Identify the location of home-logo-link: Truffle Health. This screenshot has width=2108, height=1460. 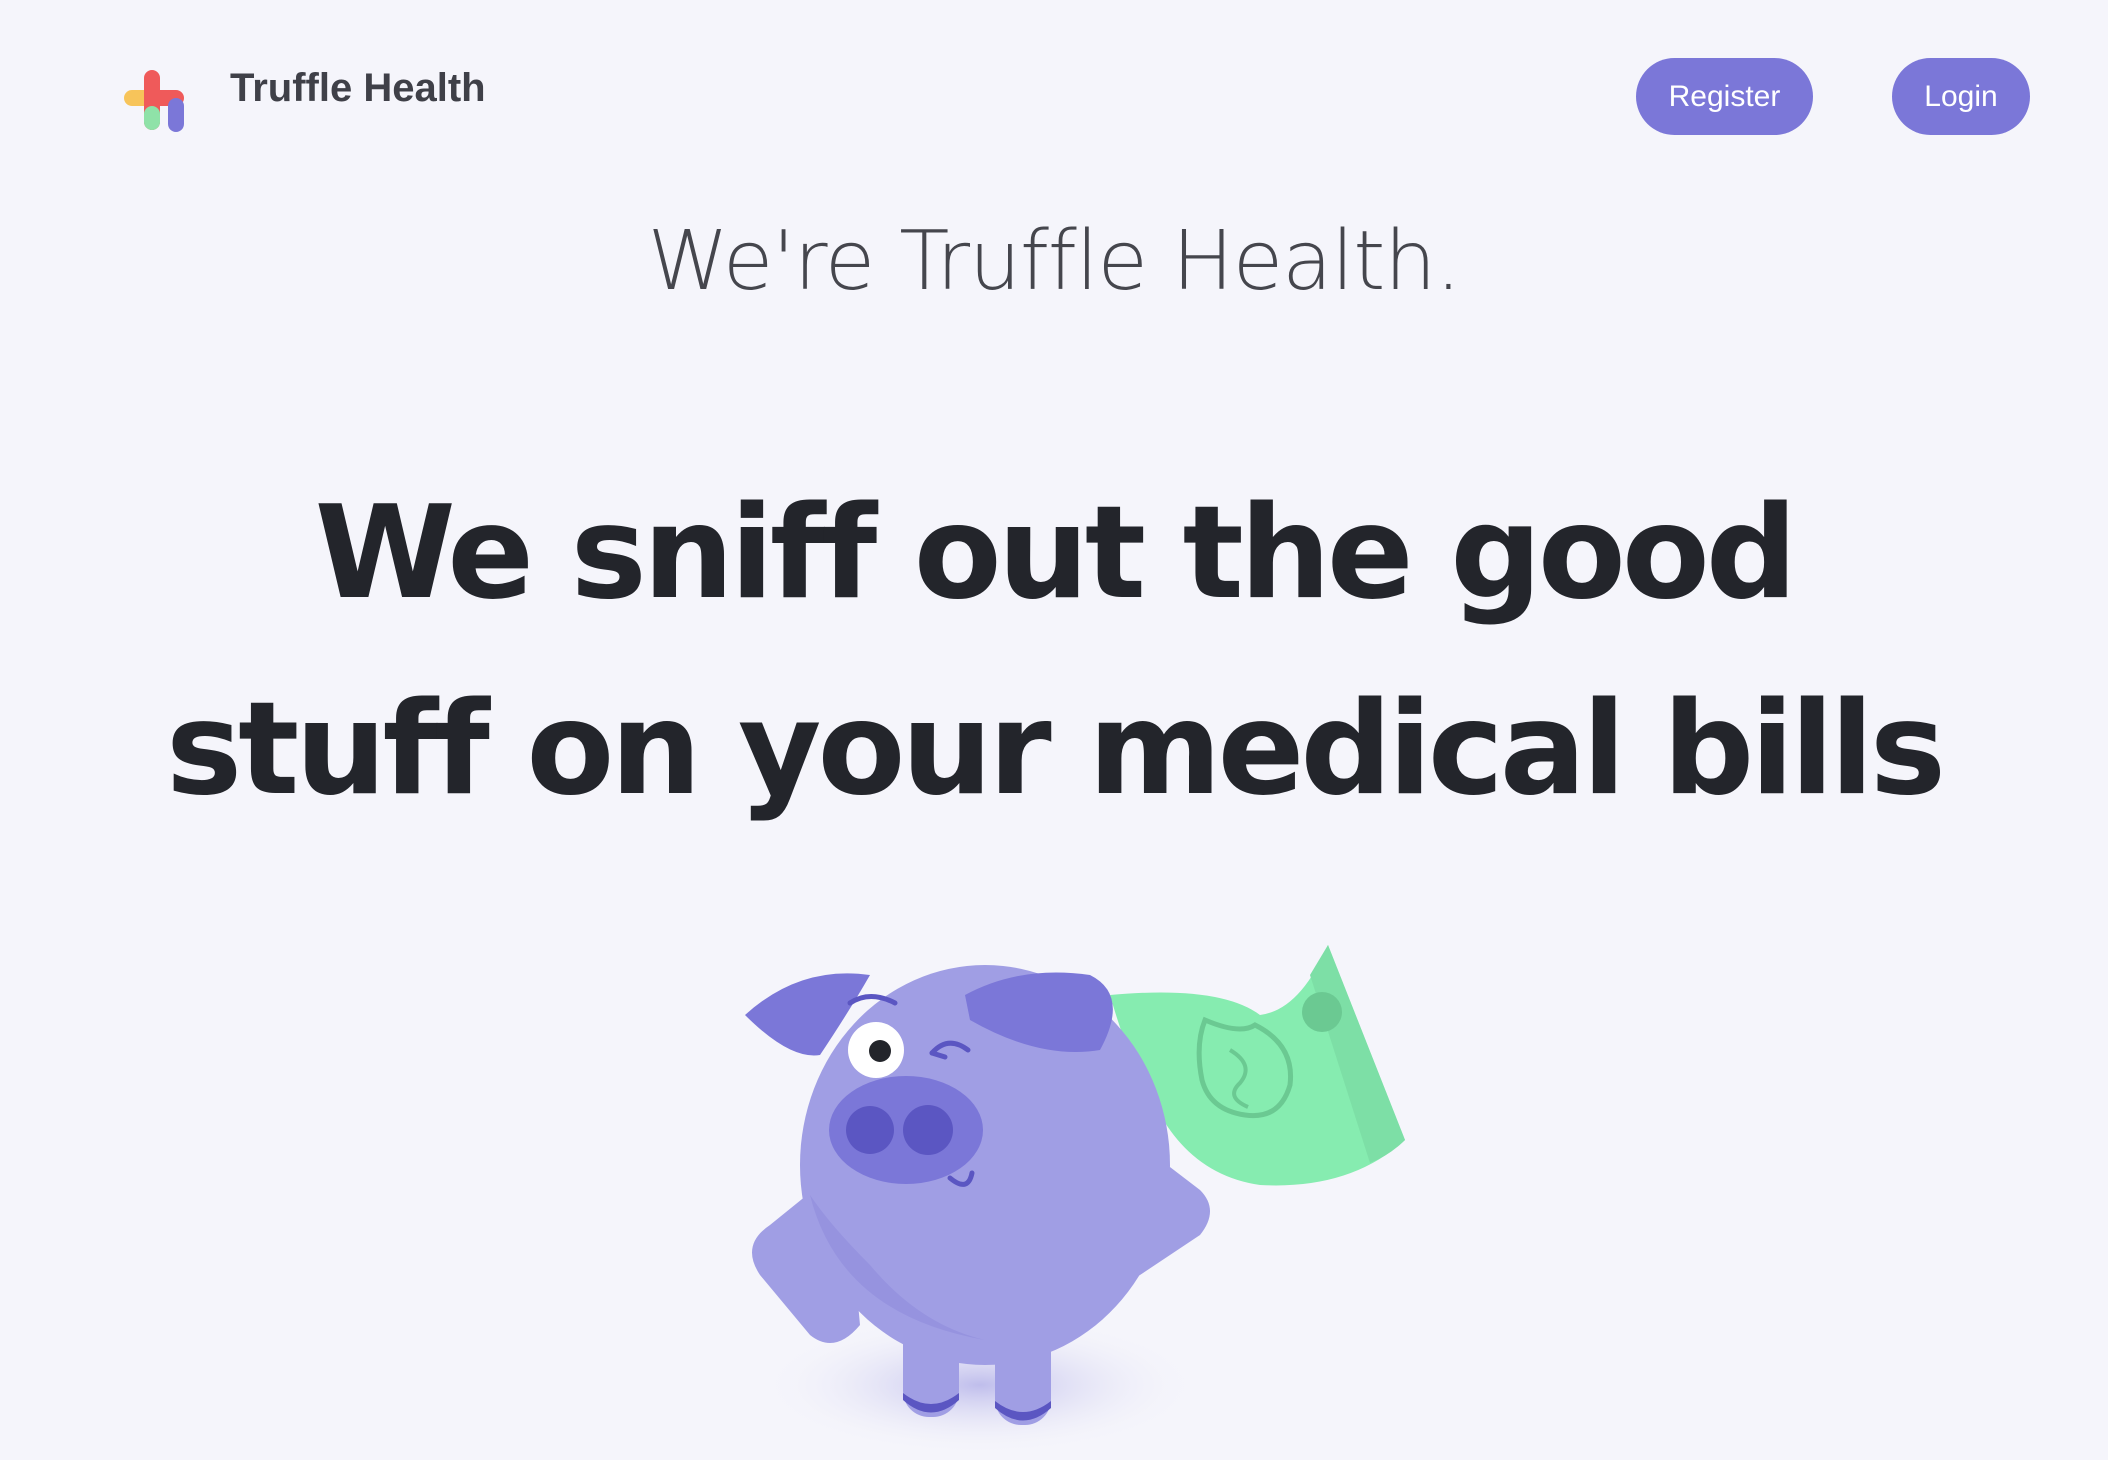
(312, 100).